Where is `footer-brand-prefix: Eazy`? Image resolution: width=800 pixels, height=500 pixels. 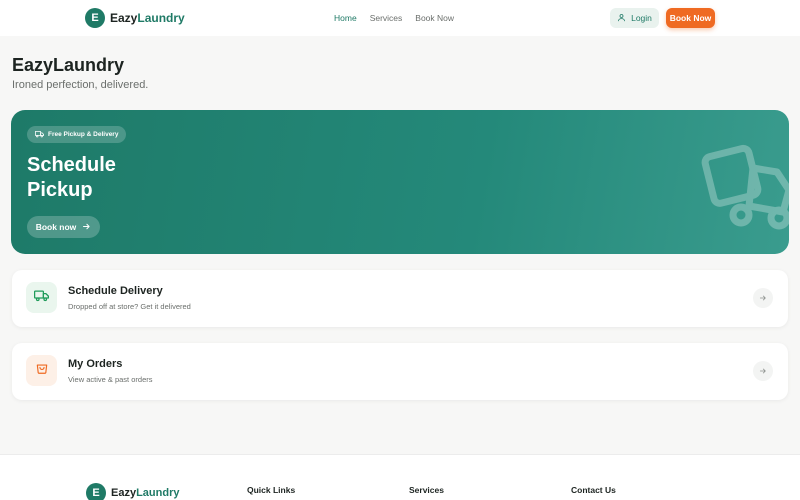 footer-brand-prefix: Eazy is located at coordinates (124, 493).